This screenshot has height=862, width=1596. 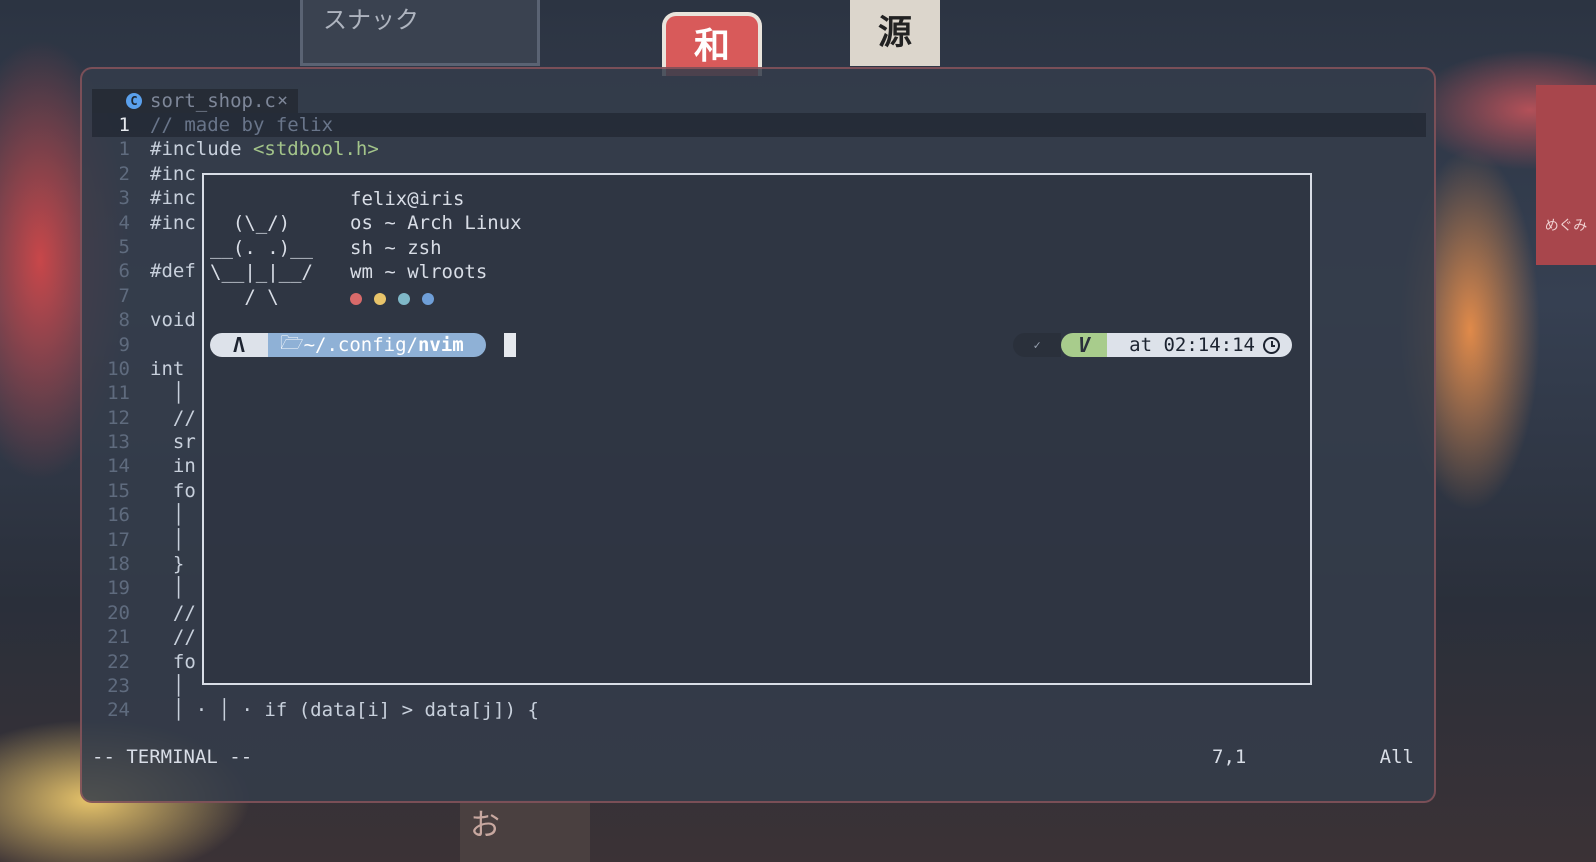 I want to click on line-number: 10, so click(x=118, y=368).